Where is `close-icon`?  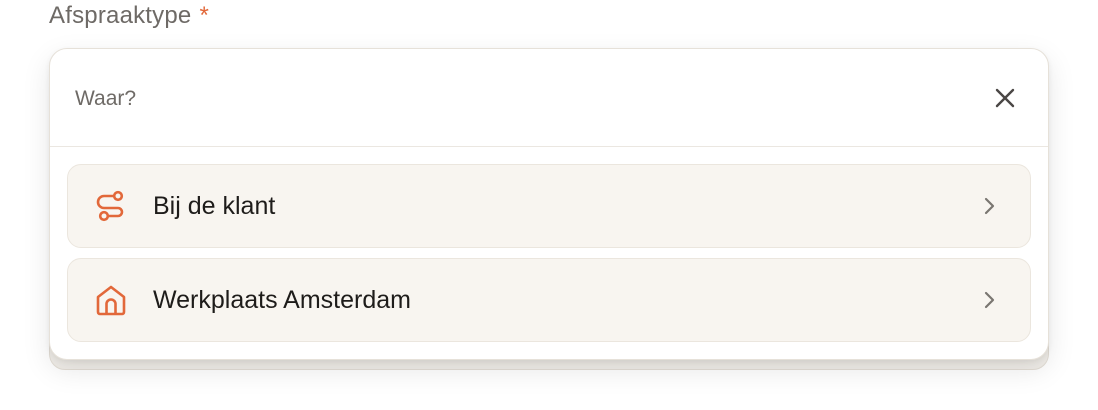 close-icon is located at coordinates (1005, 98).